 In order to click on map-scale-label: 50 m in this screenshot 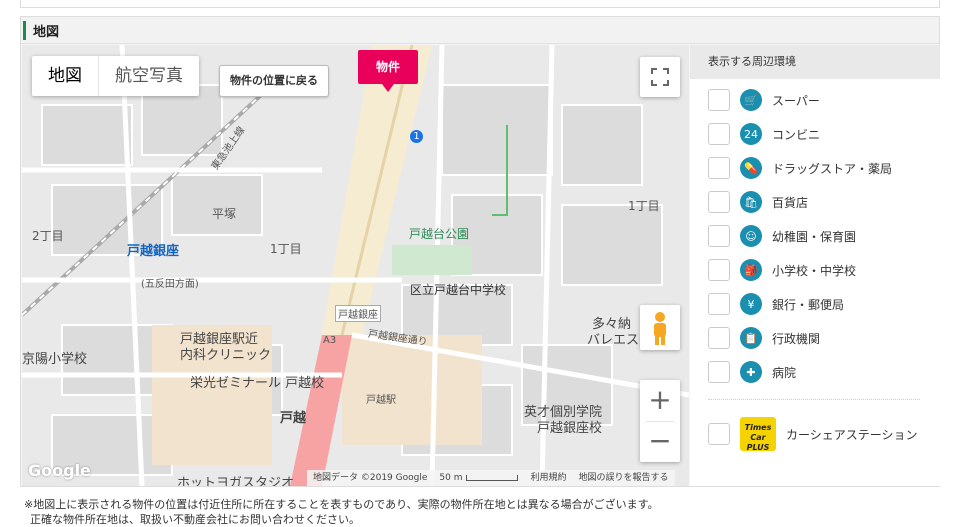, I will do `click(451, 478)`.